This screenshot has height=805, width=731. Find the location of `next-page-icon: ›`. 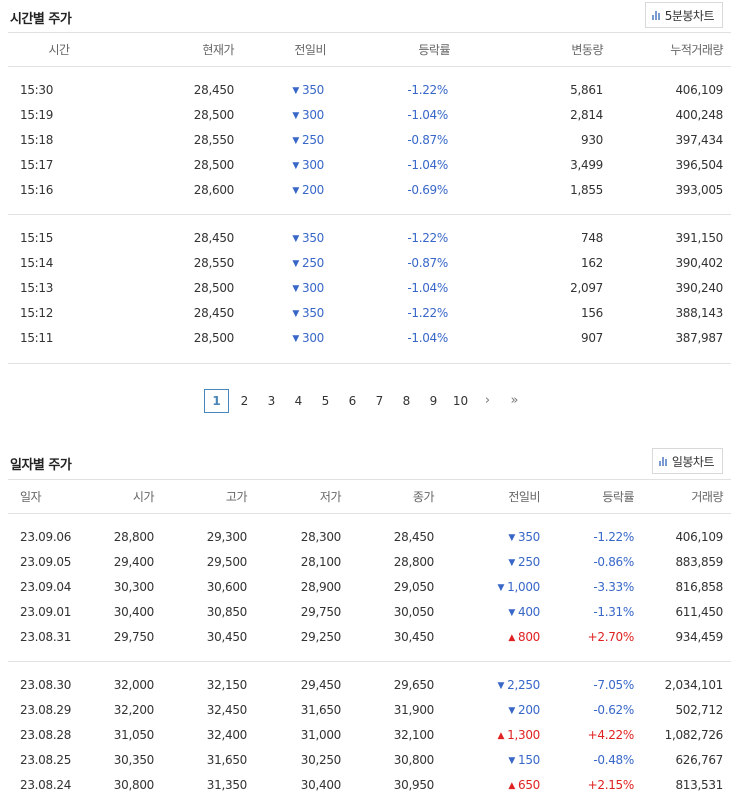

next-page-icon: › is located at coordinates (487, 401).